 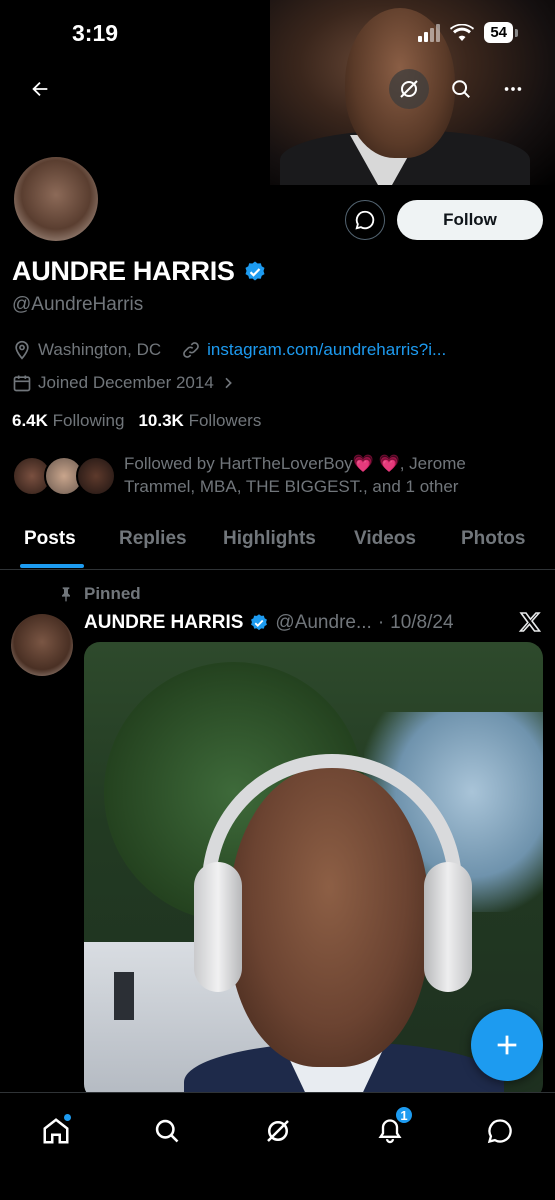 I want to click on profile-joined-date: Joined December 2014, so click(x=126, y=382).